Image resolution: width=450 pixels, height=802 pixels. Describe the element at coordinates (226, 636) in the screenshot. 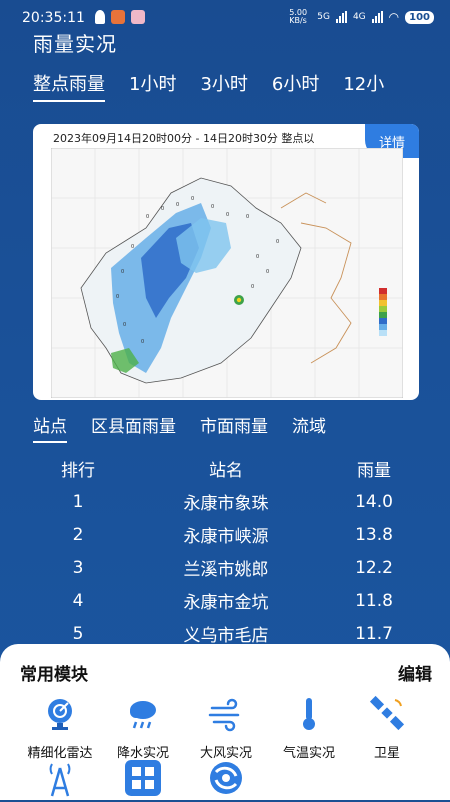

I see `row-station: 义乌市毛店` at that location.